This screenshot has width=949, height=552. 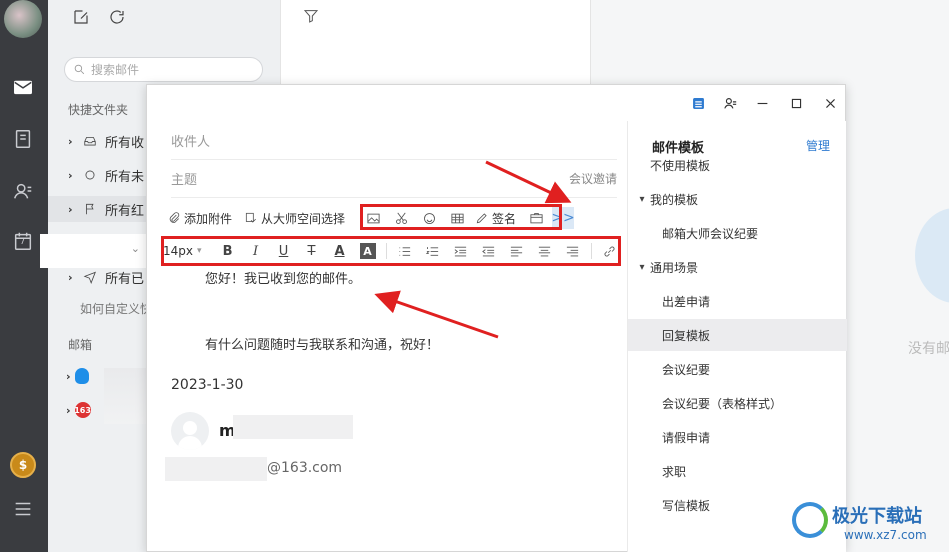 I want to click on master-space-label: 从大师空间选择, so click(x=303, y=218).